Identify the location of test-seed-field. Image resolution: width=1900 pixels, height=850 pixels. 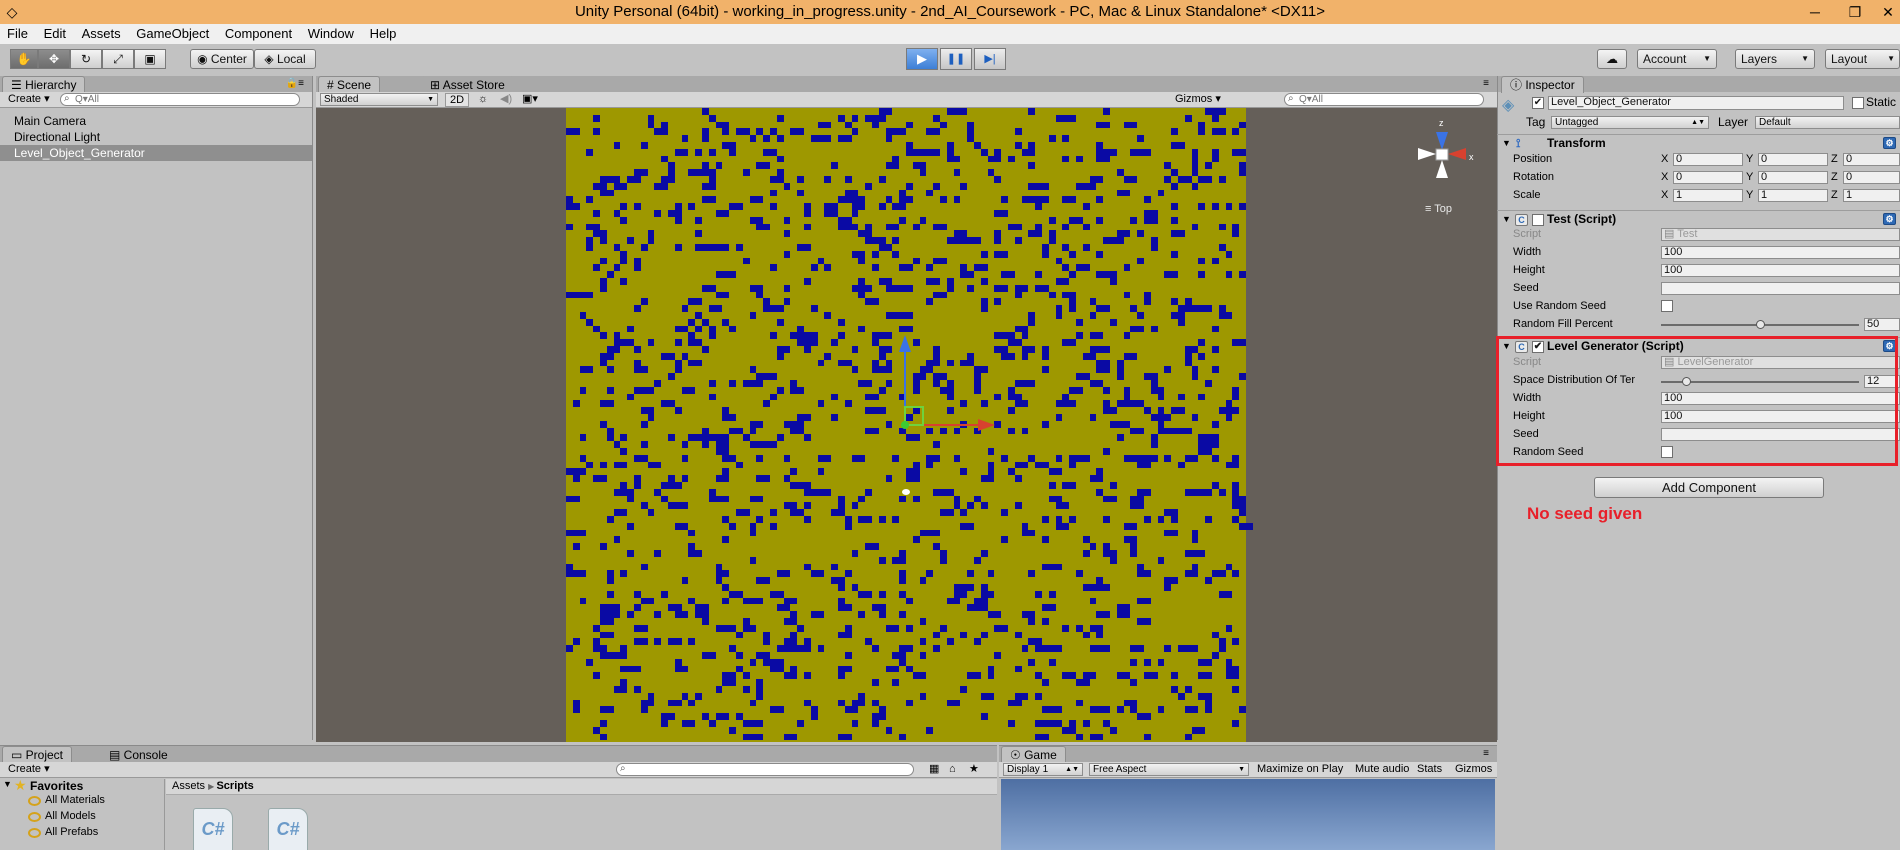
(1780, 288).